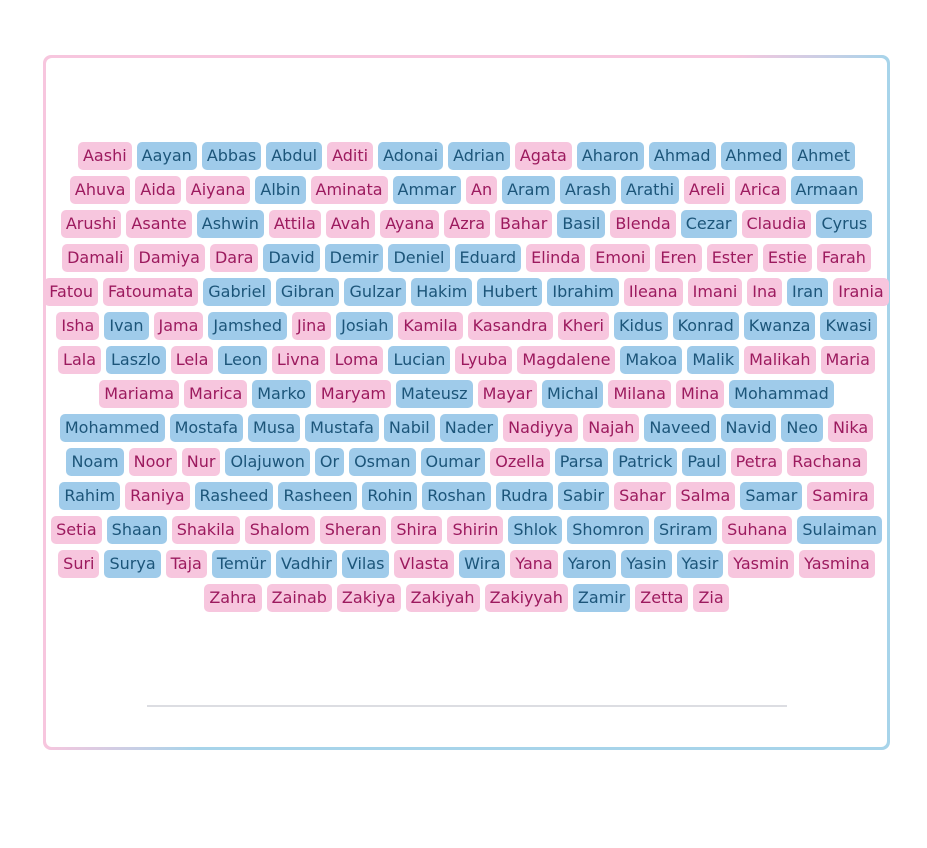 This screenshot has width=927, height=848. I want to click on name-tag: An, so click(482, 190).